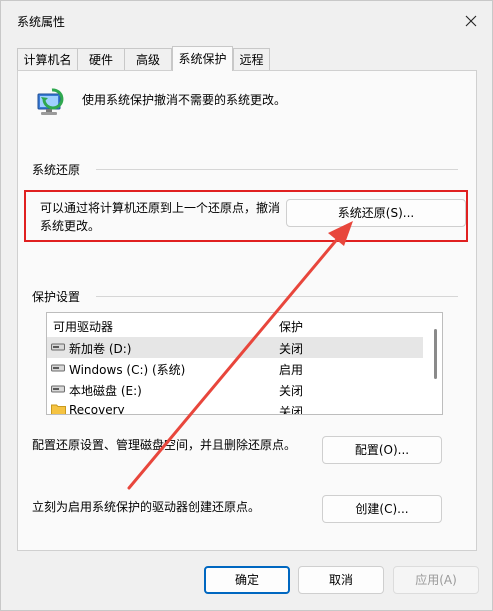  Describe the element at coordinates (235, 368) in the screenshot. I see `drive-row-c: Windows (C:) (系统) 启用` at that location.